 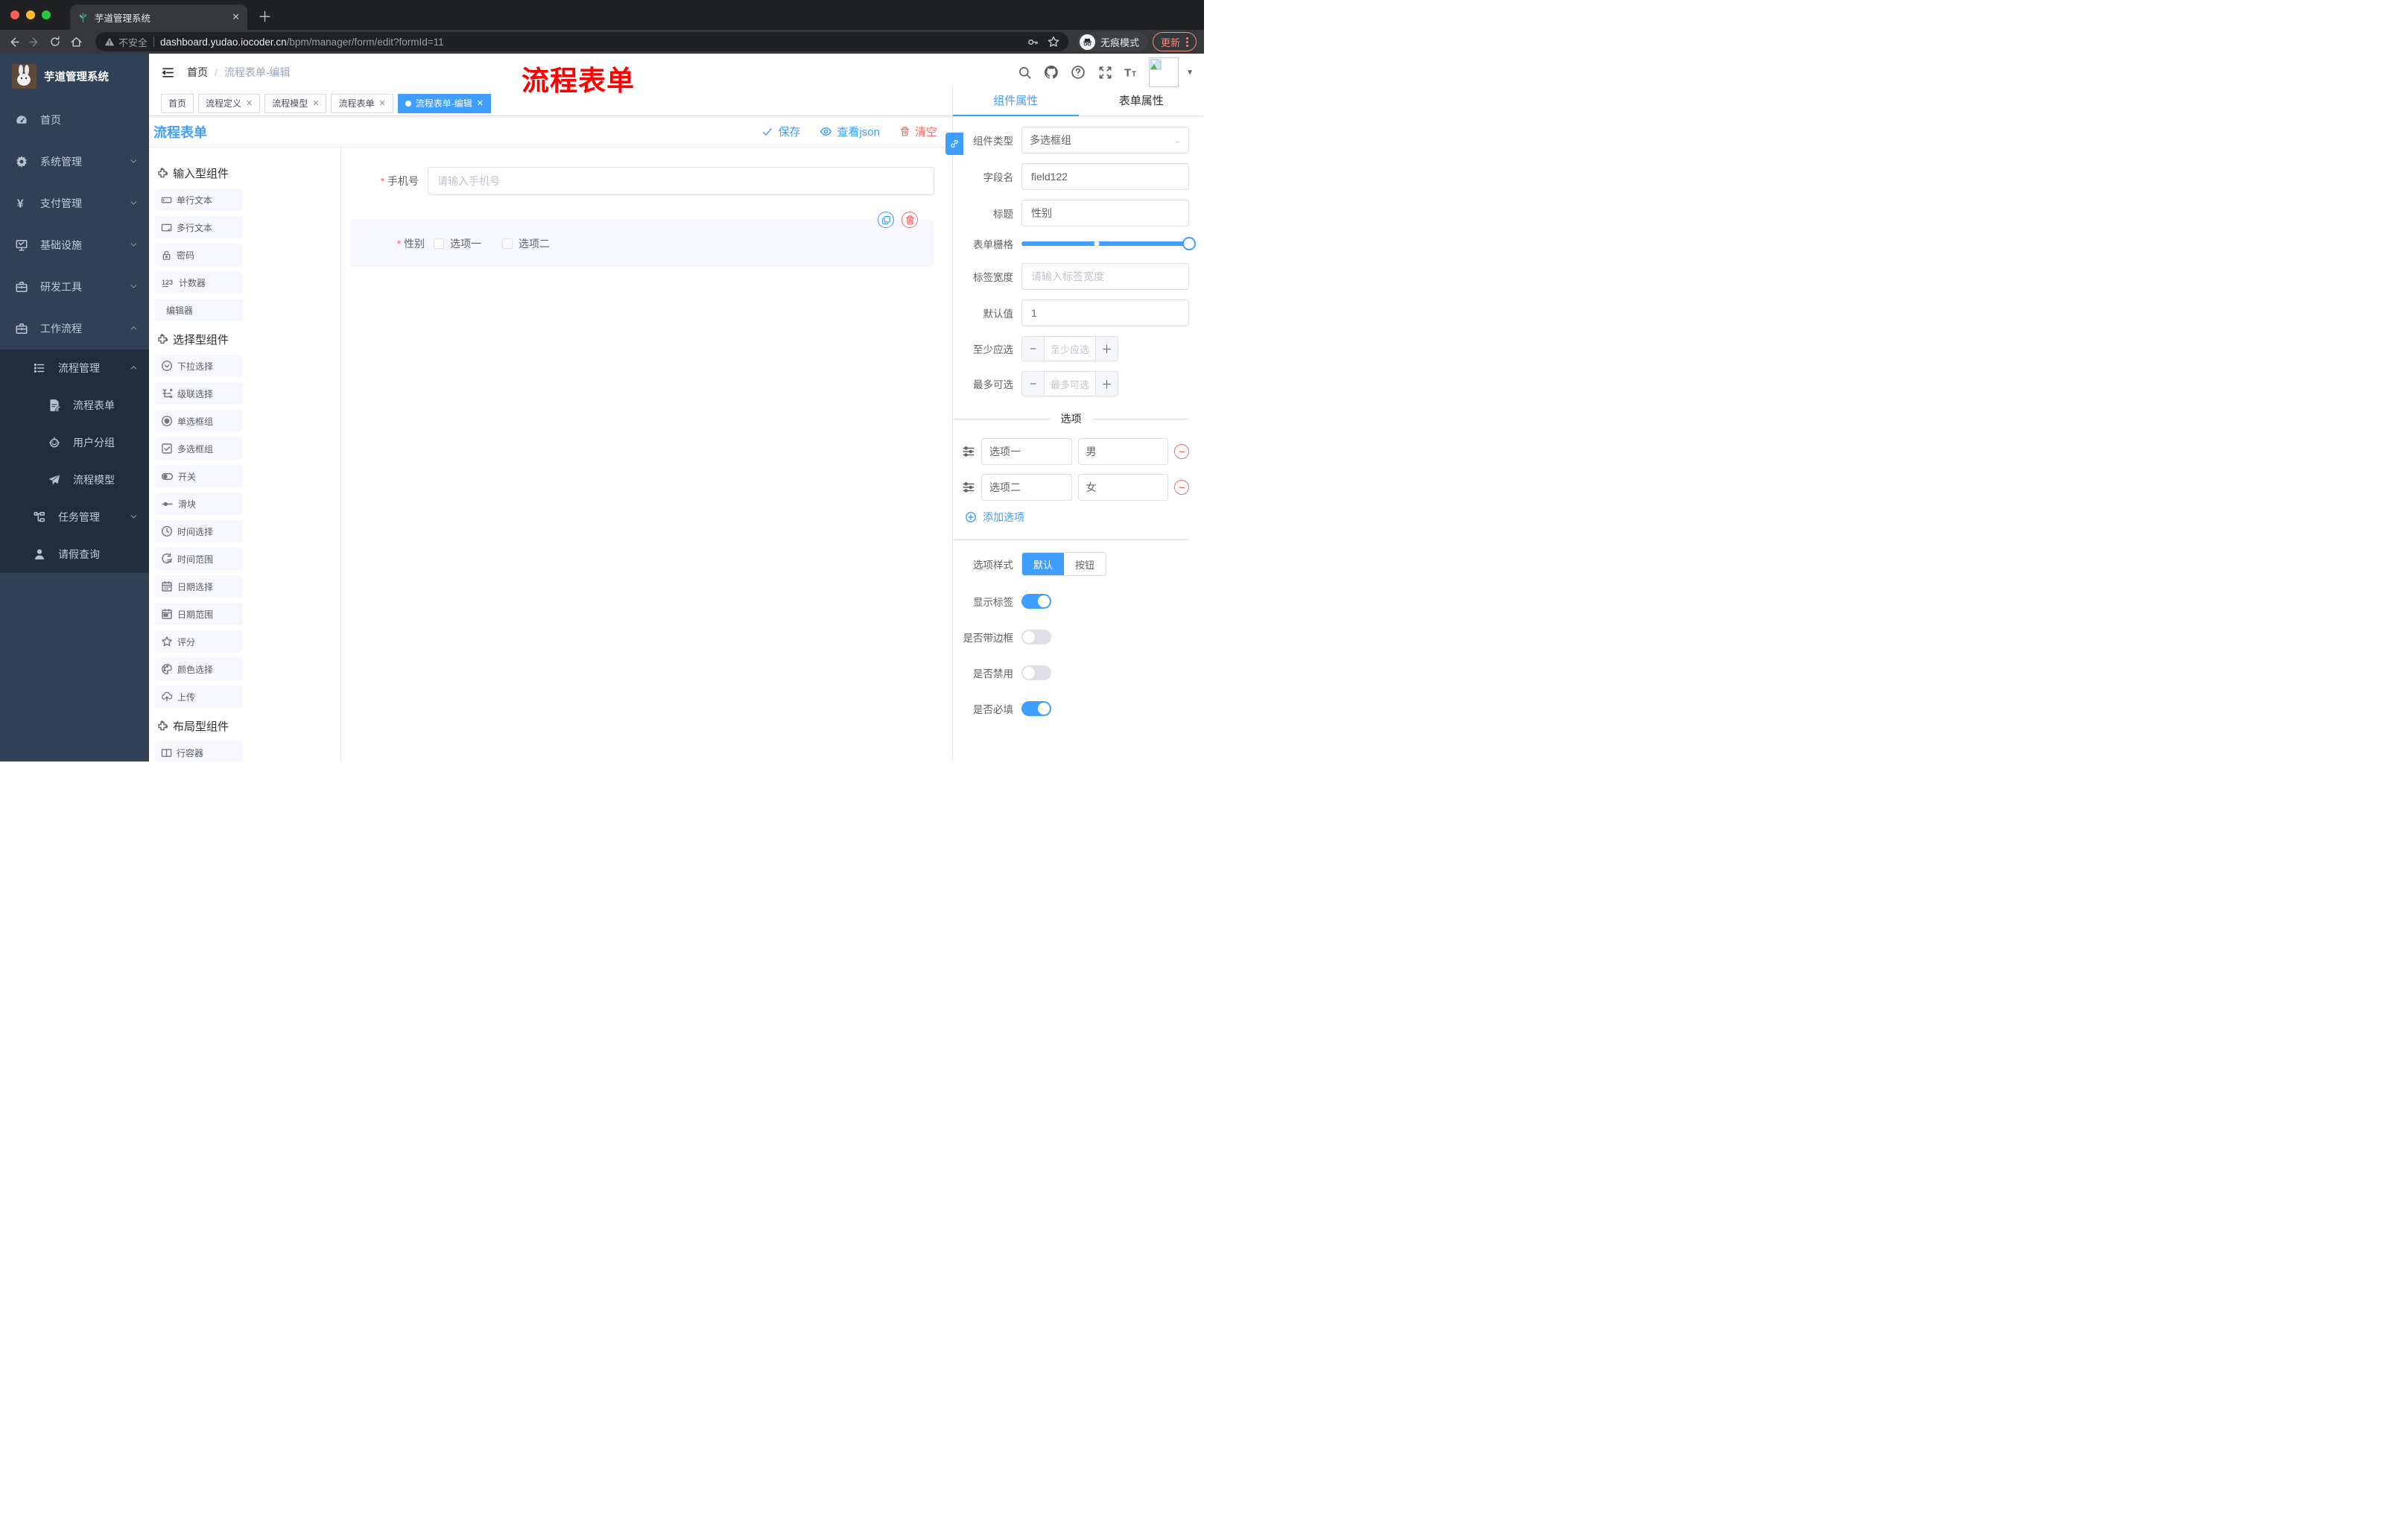 What do you see at coordinates (199, 696) in the screenshot?
I see `component-chip: 上传` at bounding box center [199, 696].